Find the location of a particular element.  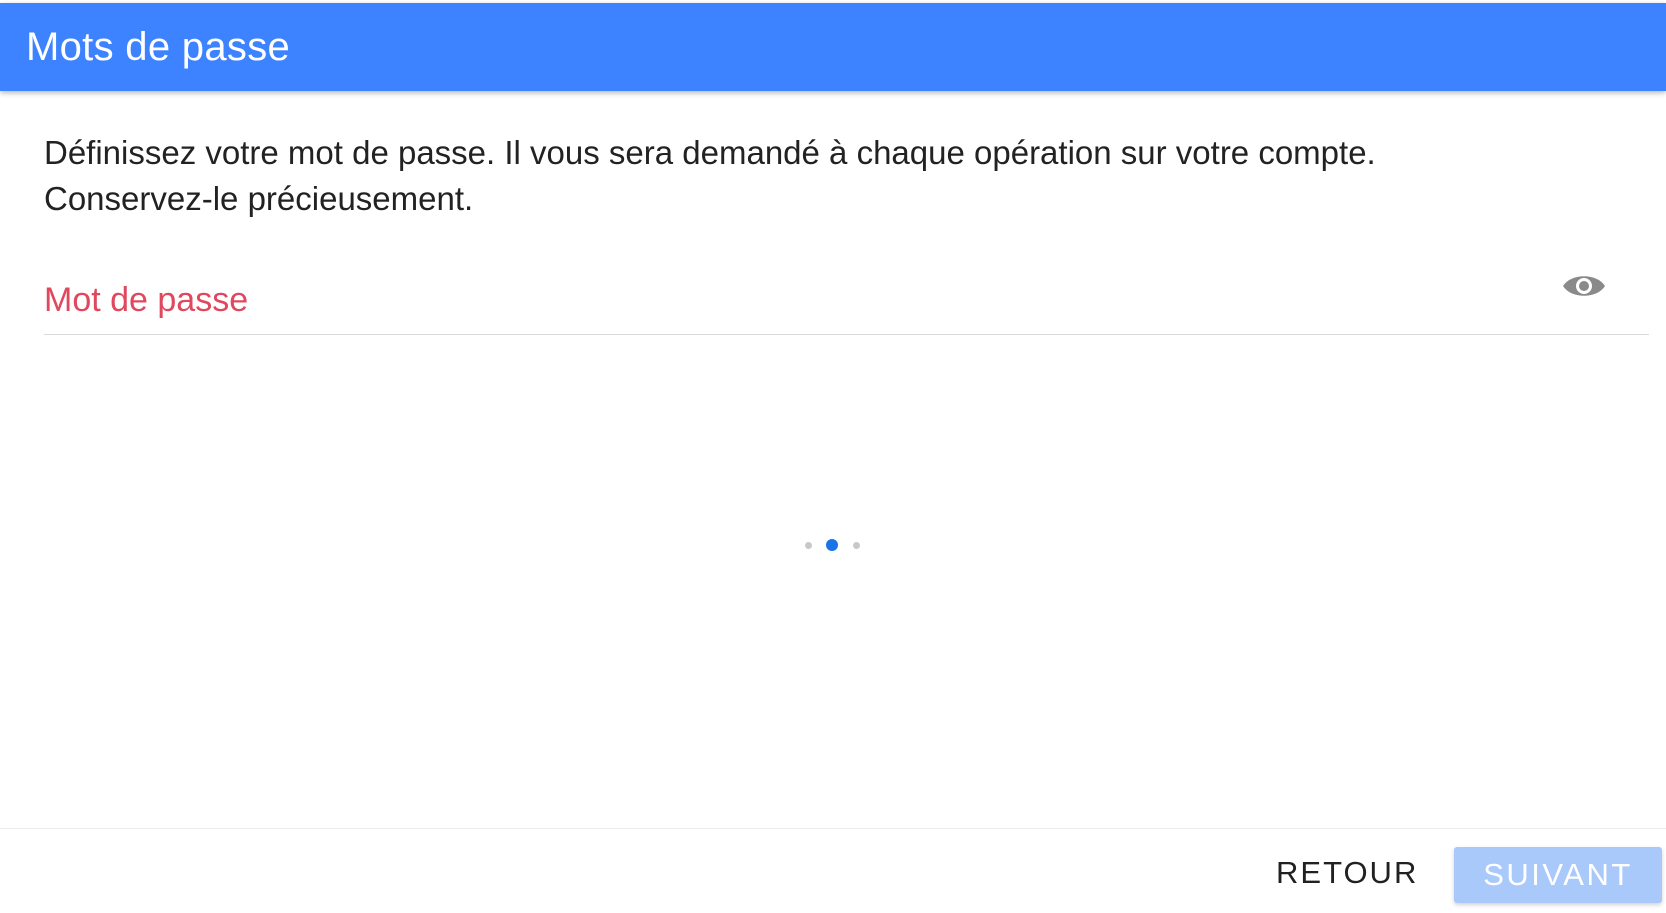

step-dot-active is located at coordinates (832, 545).